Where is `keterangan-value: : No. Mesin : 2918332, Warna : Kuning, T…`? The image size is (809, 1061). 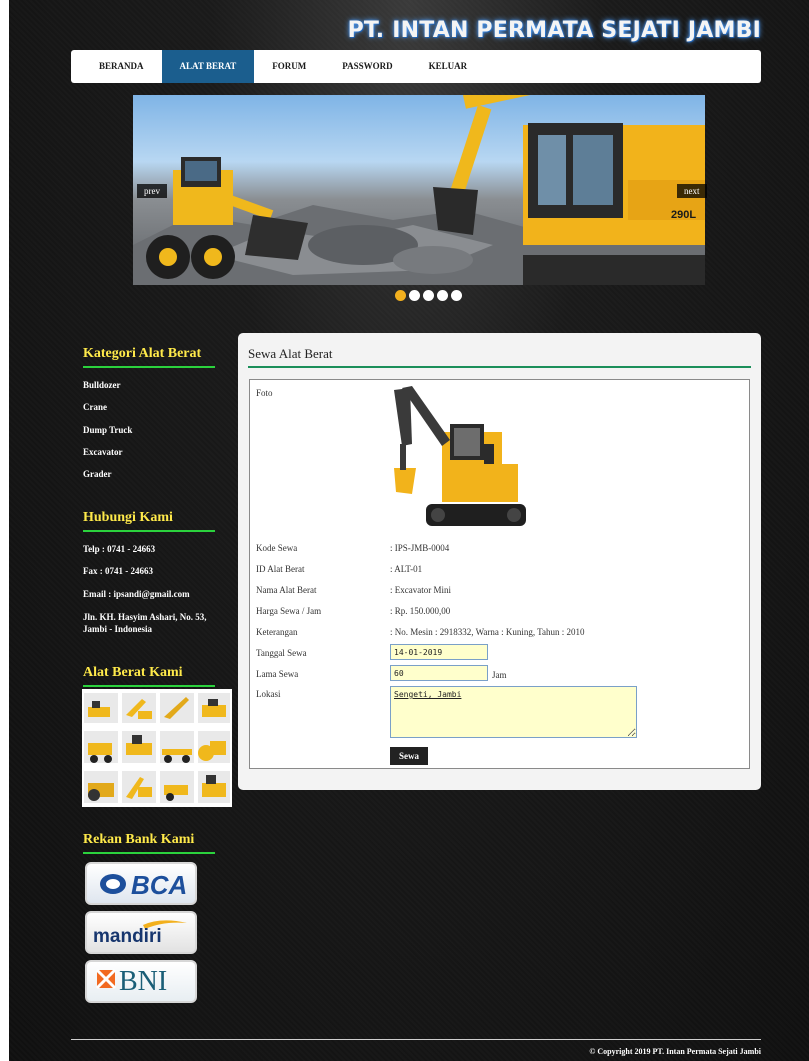
keterangan-value: : No. Mesin : 2918332, Warna : Kuning, T… is located at coordinates (487, 632).